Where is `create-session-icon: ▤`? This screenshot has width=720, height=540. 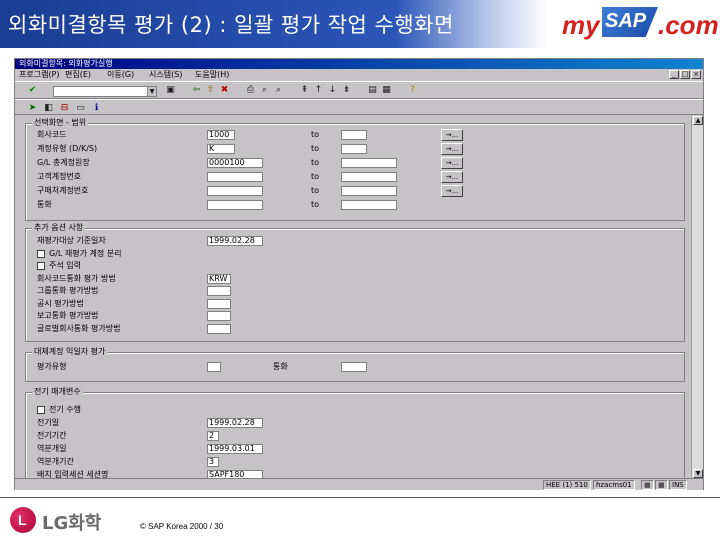 create-session-icon: ▤ is located at coordinates (372, 90).